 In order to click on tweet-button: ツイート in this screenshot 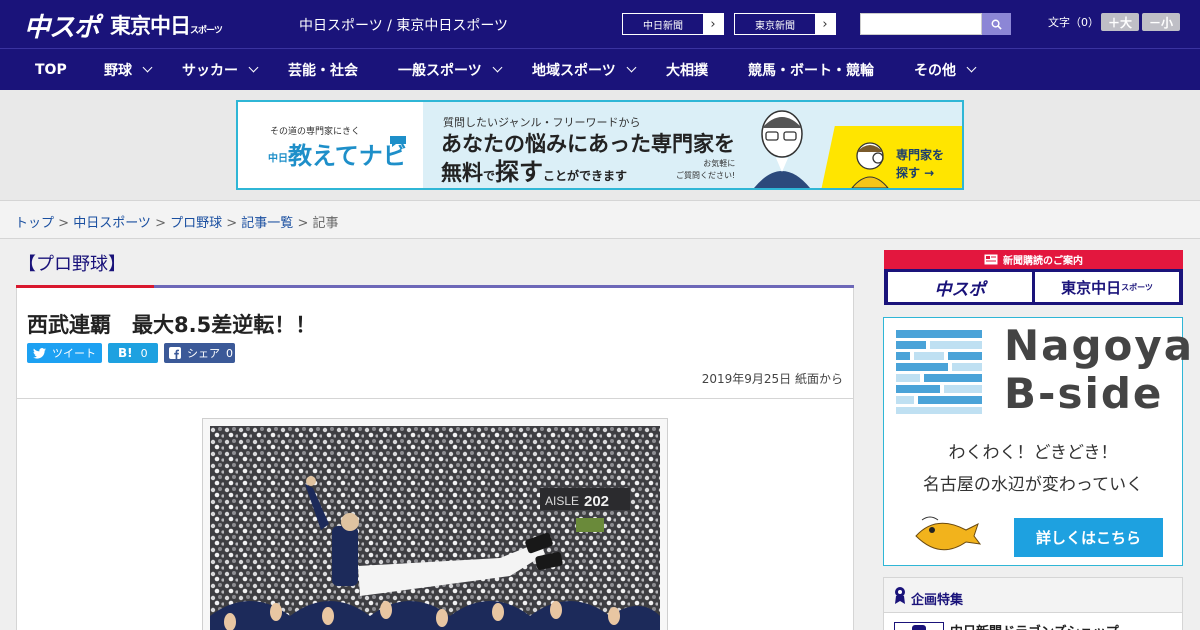, I will do `click(64, 353)`.